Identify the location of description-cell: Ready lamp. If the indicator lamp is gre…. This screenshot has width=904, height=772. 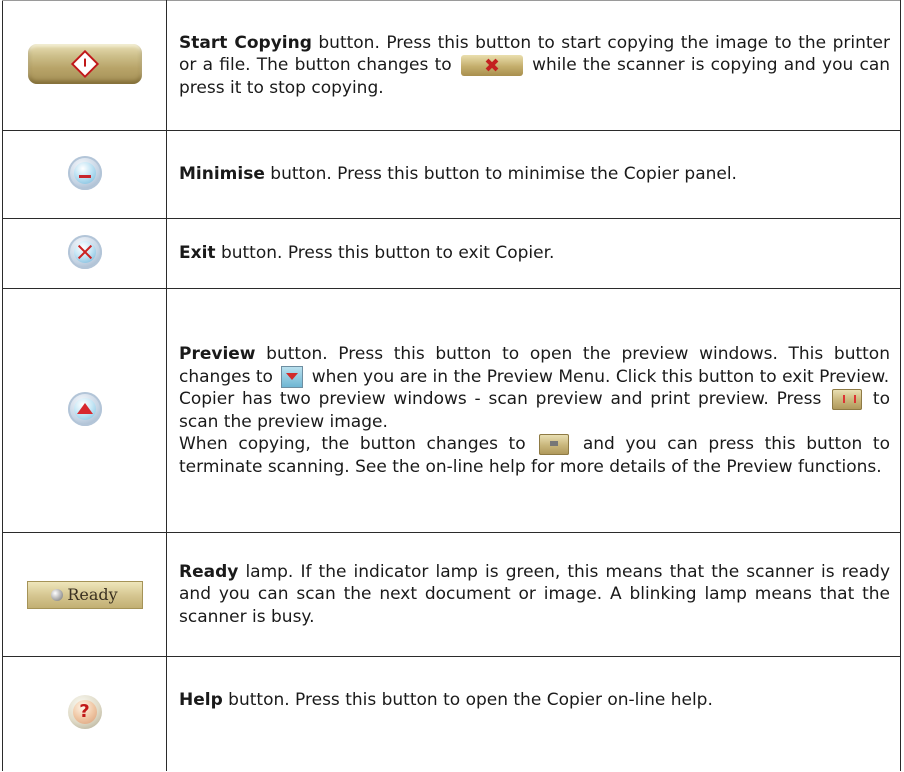
(533, 594).